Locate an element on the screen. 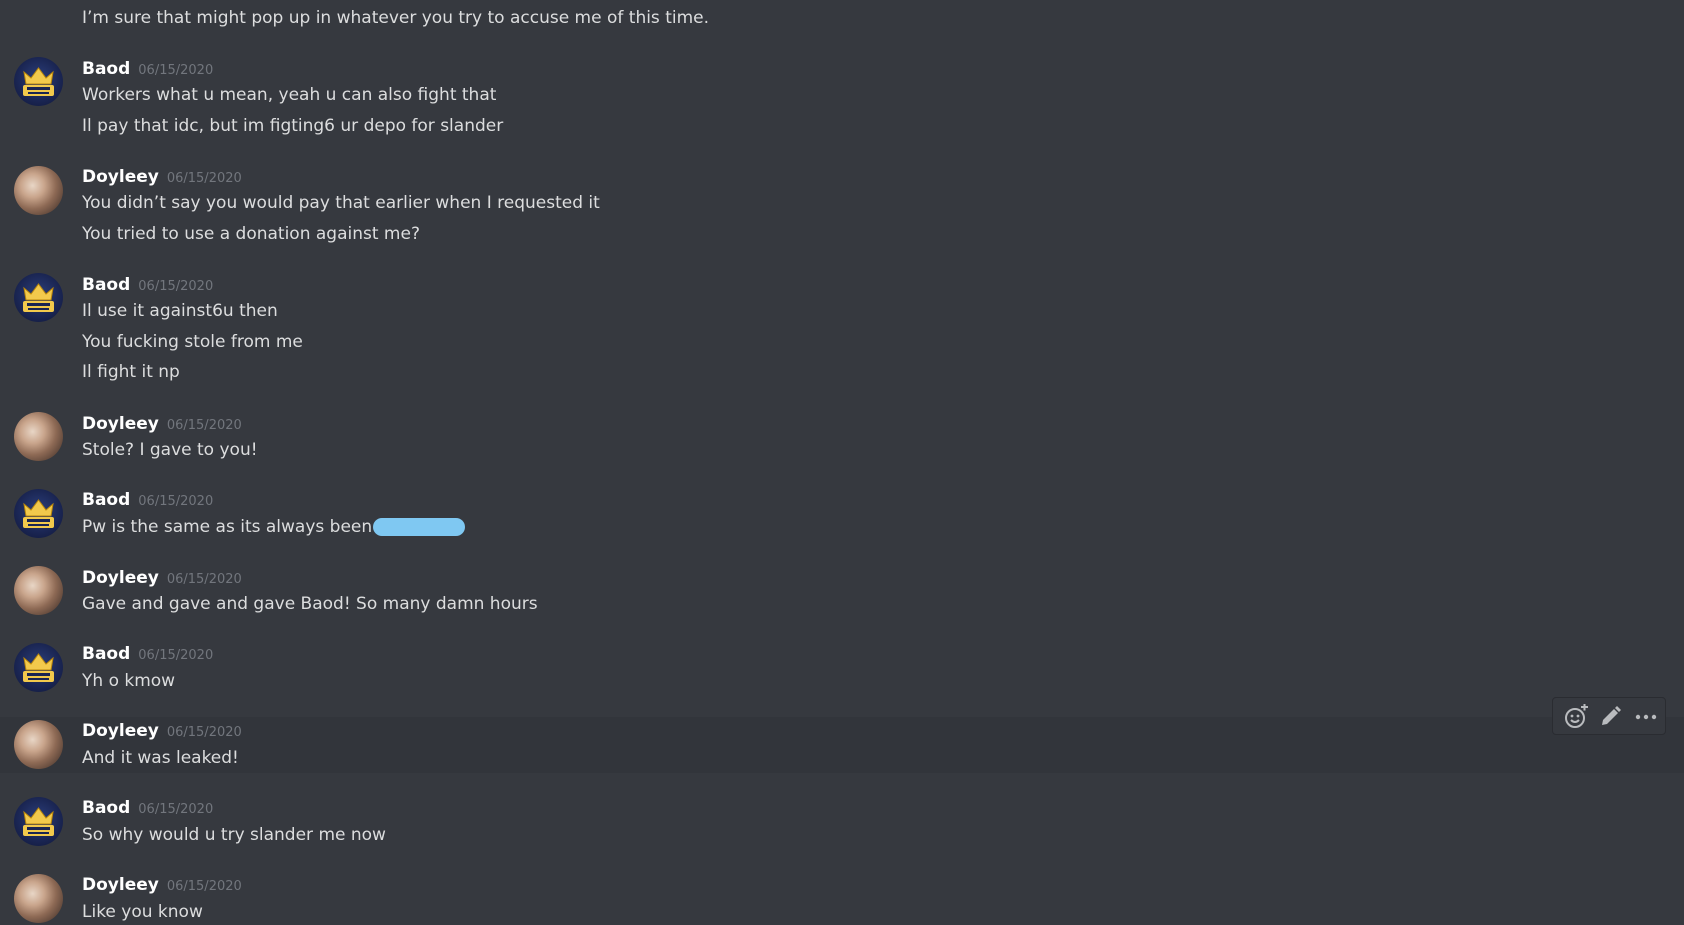 The image size is (1684, 925). message-line: You tried to use a donation against me? is located at coordinates (251, 234).